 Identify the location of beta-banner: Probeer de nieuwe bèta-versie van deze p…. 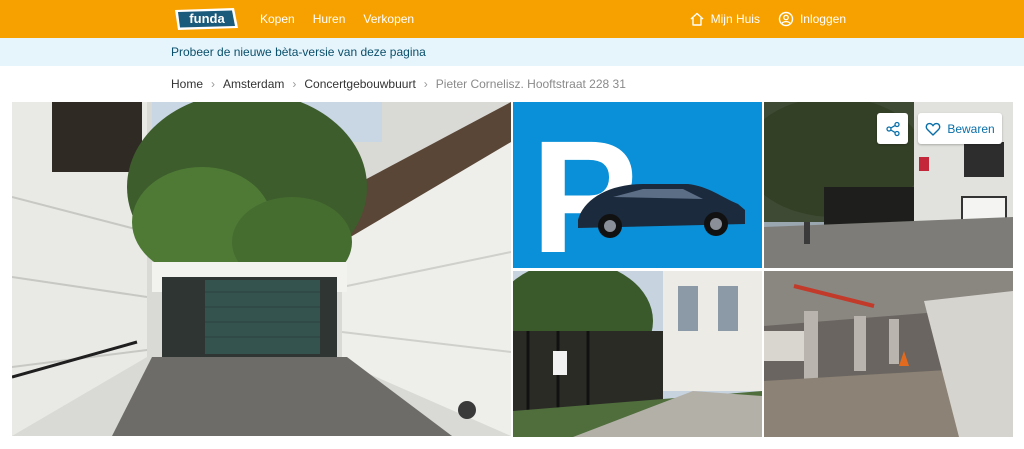
(512, 52).